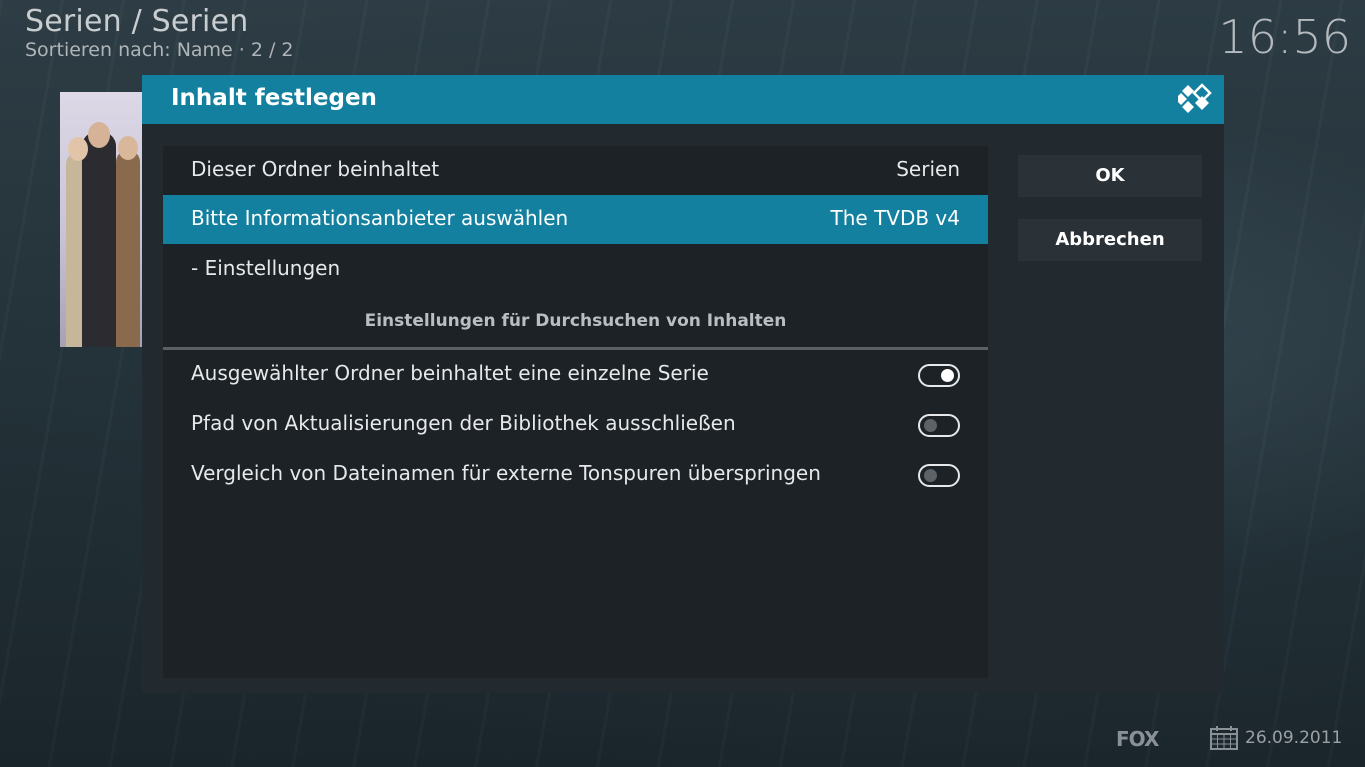 This screenshot has height=767, width=1365. I want to click on date-label: 26.09.2011, so click(1294, 738).